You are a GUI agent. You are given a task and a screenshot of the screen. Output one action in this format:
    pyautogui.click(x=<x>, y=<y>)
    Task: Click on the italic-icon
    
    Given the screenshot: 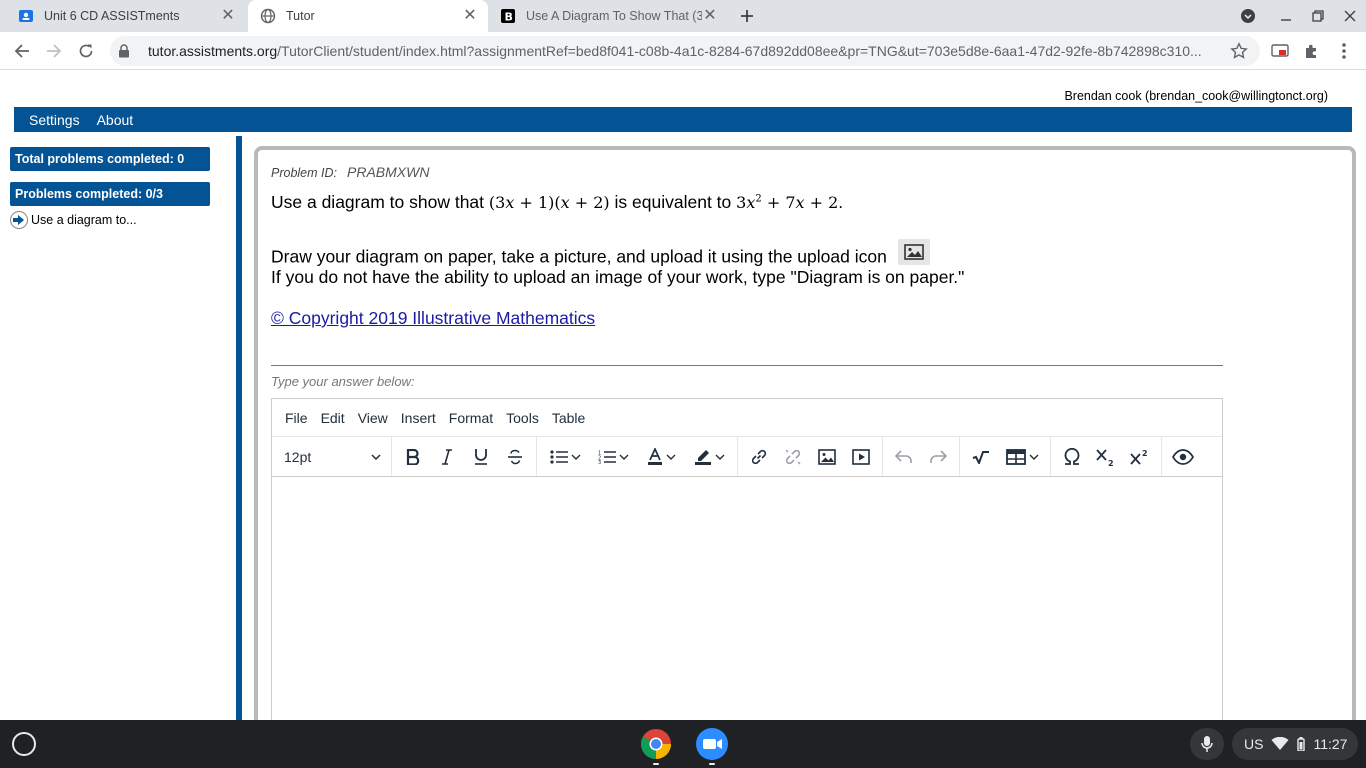 What is the action you would take?
    pyautogui.click(x=447, y=457)
    